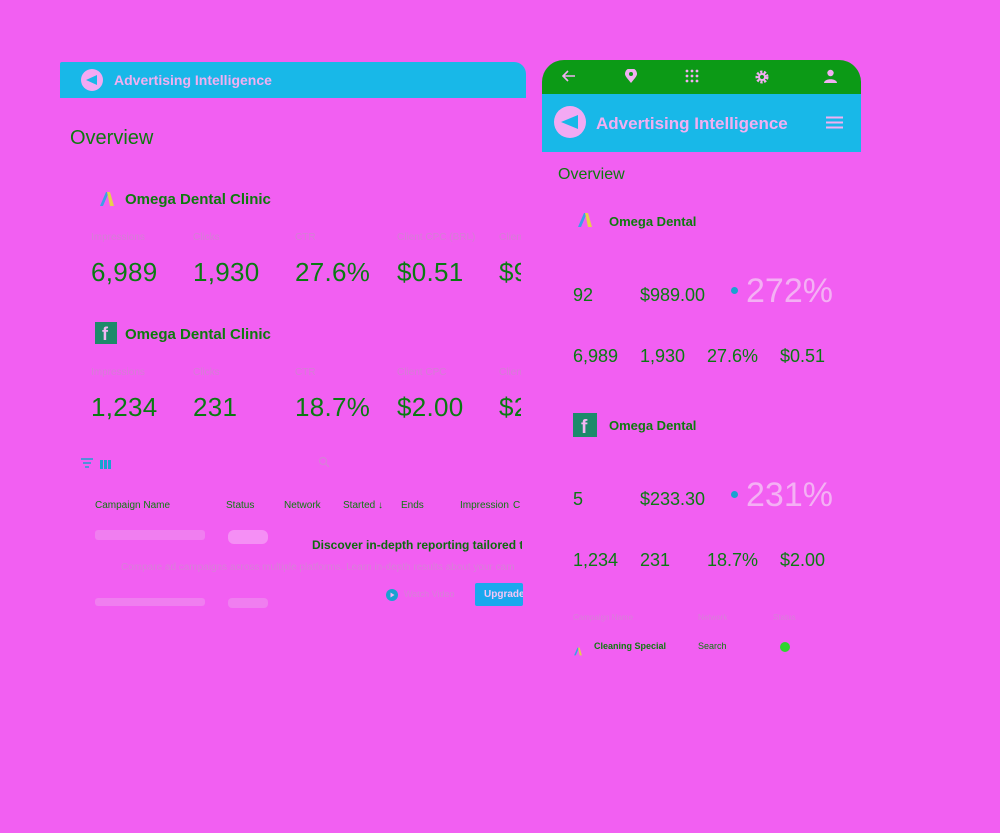 The width and height of the screenshot is (1000, 833). I want to click on metric-value: $233.30, so click(673, 499).